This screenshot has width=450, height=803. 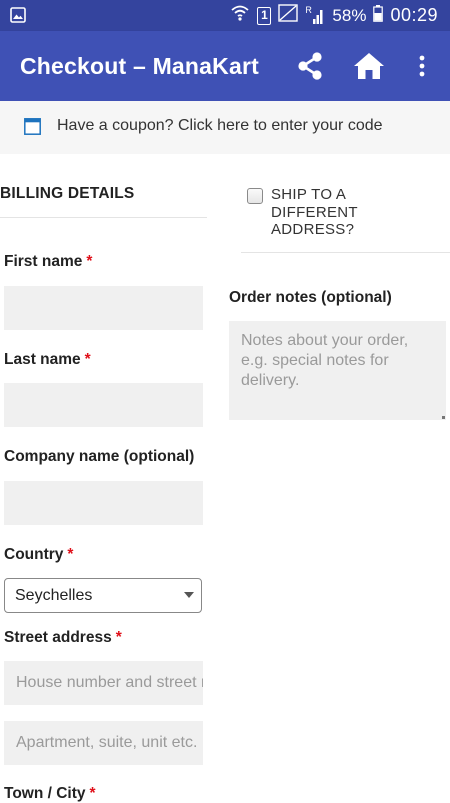 I want to click on town-city-label: Town / City *, so click(x=50, y=794).